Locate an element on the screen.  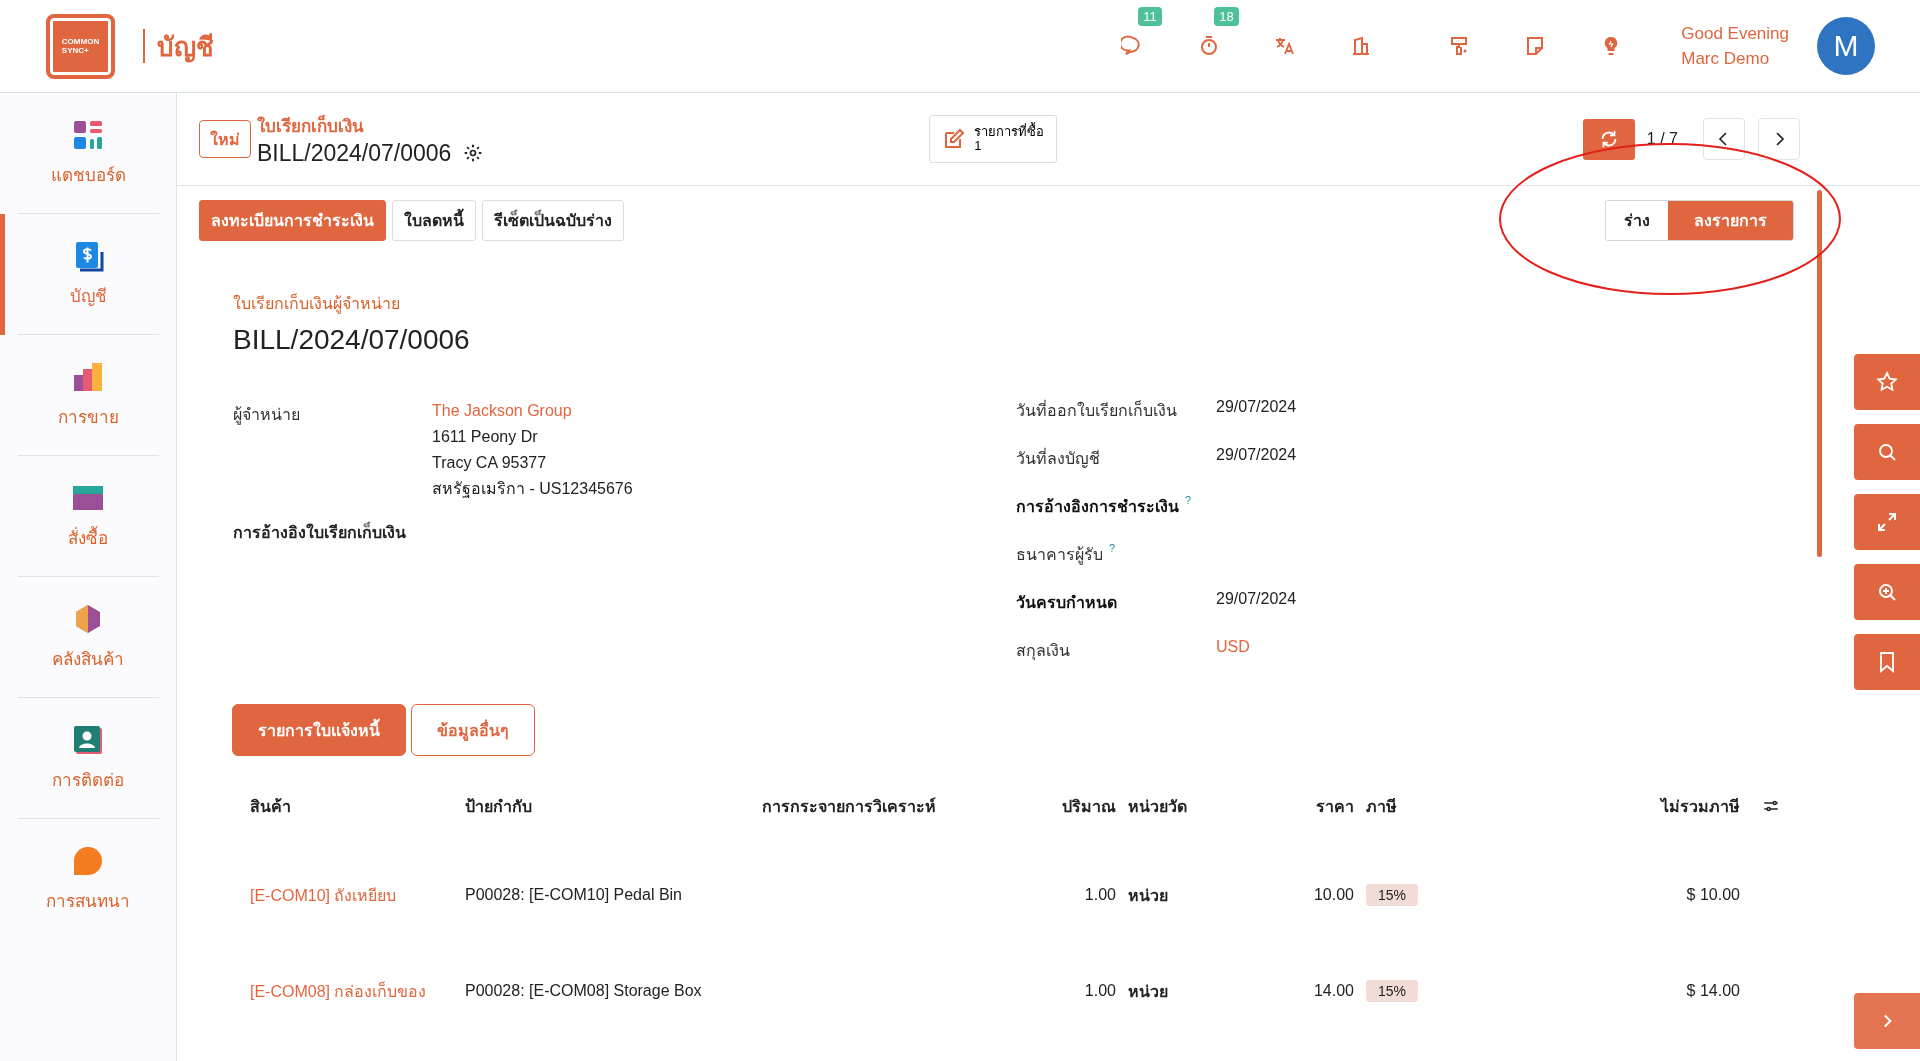
address-line: Tracy CA 95377 is located at coordinates (490, 463).